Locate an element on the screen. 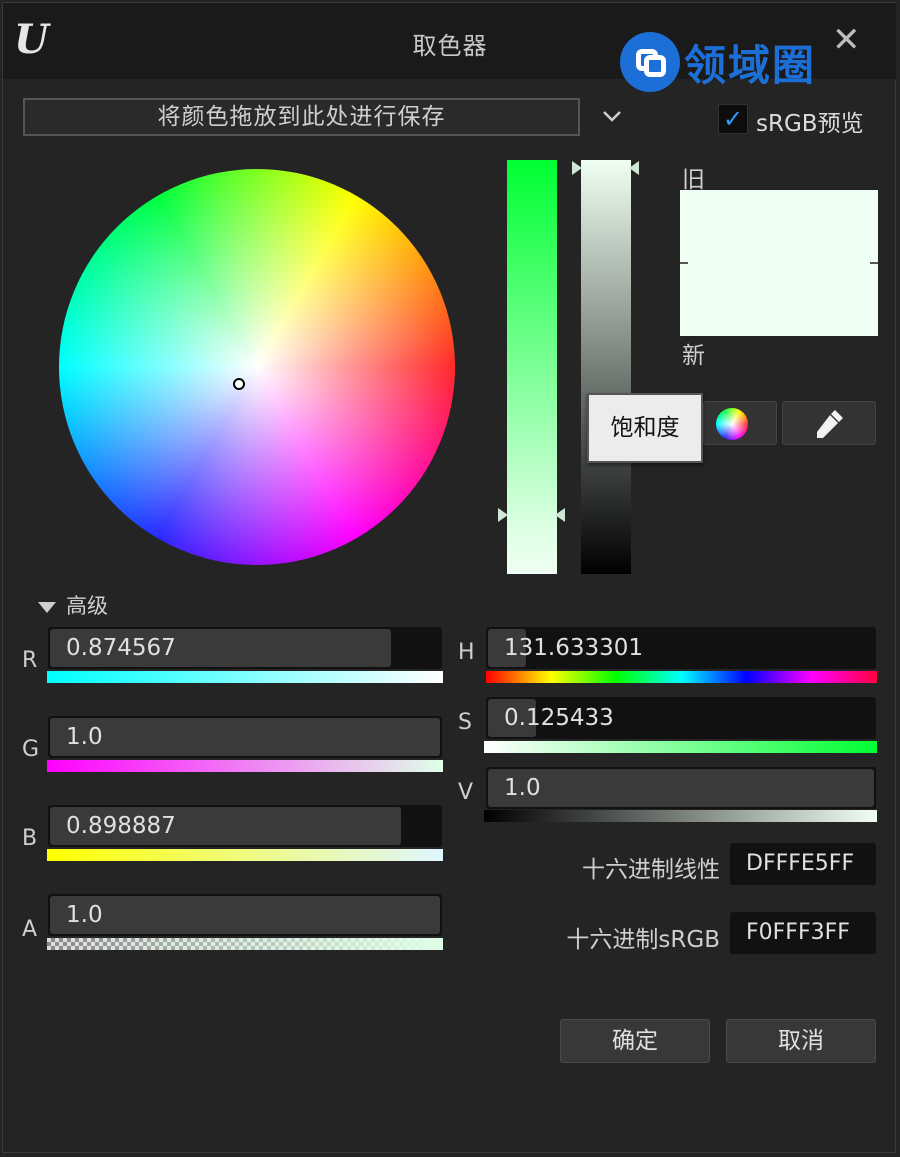 The height and width of the screenshot is (1157, 900). cancel-button: 取消 is located at coordinates (801, 1041).